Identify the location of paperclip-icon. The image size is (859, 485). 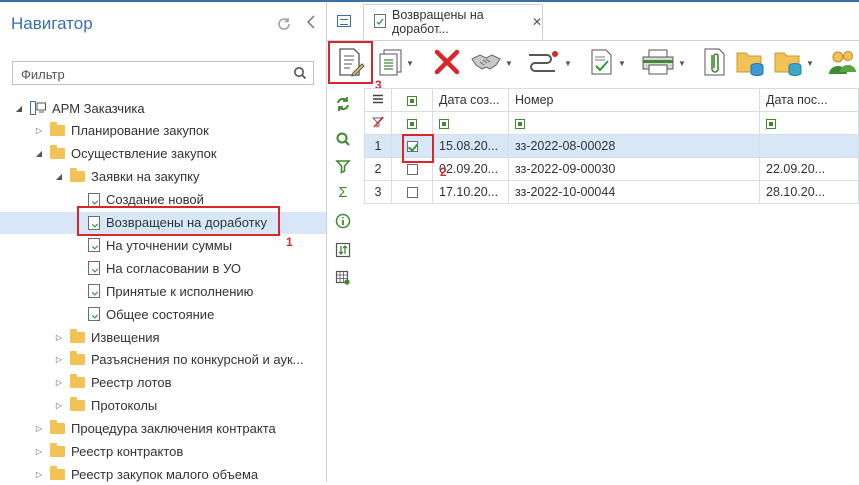
(713, 63).